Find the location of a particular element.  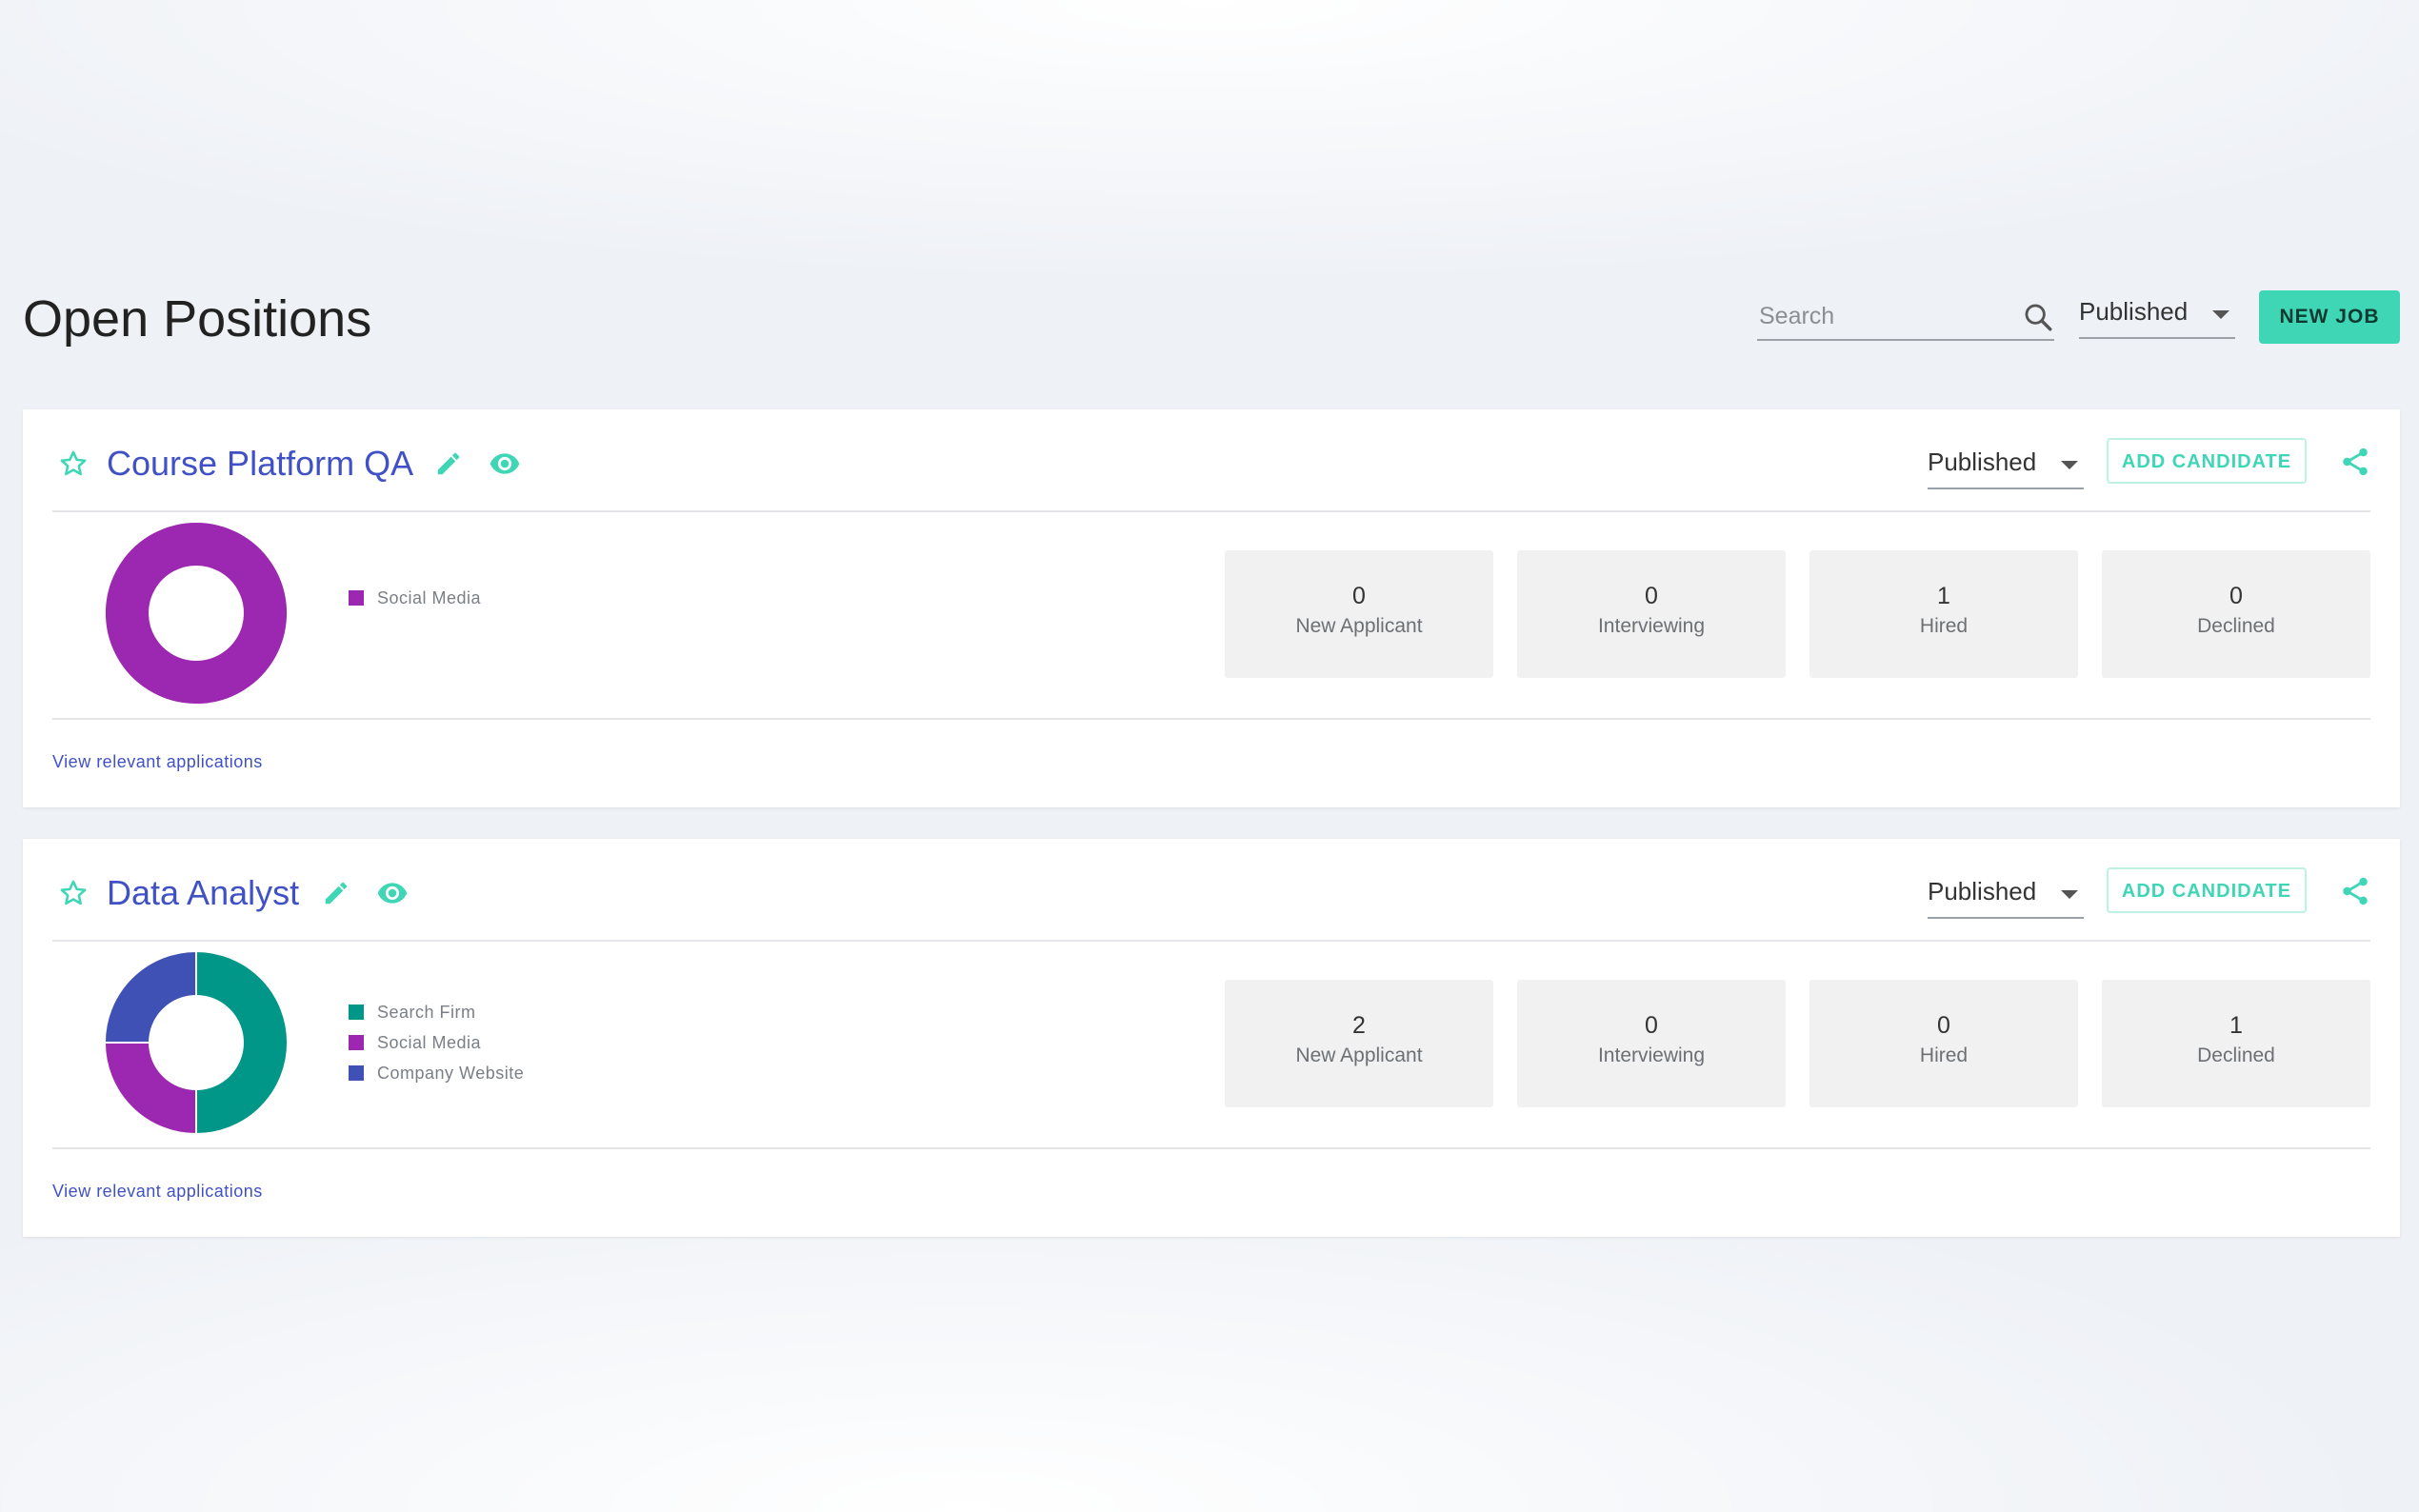

legend-label: Company Website is located at coordinates (451, 1073).